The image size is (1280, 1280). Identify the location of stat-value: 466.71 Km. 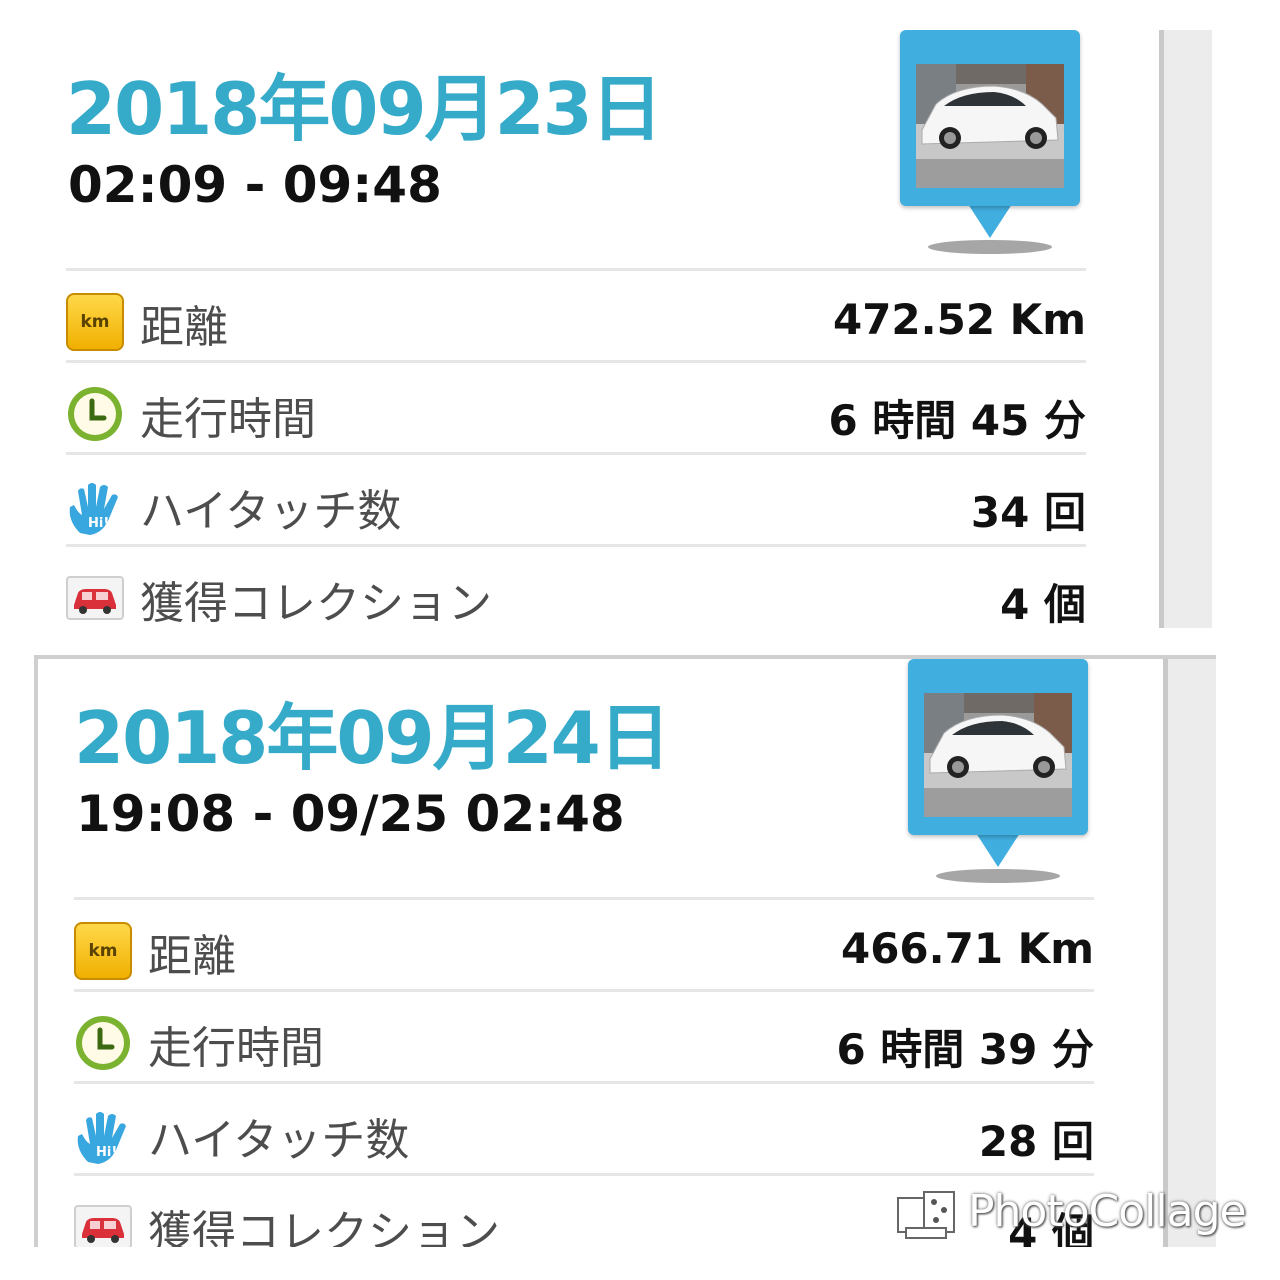
(967, 948).